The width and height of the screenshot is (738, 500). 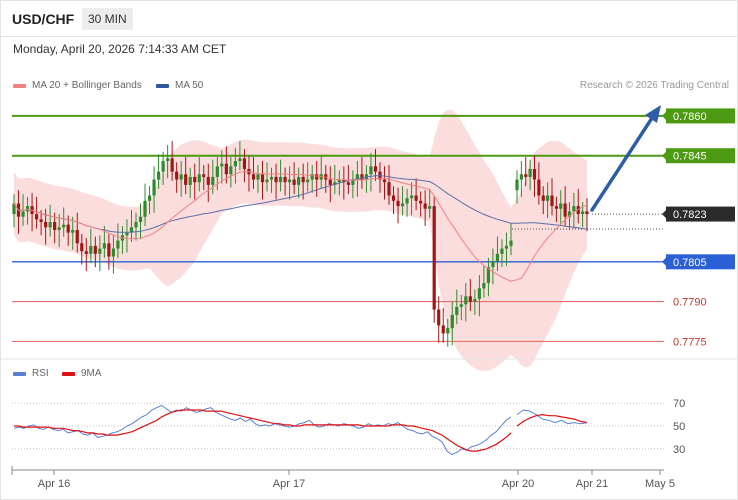 What do you see at coordinates (679, 404) in the screenshot?
I see `rsi-tick-label: 70` at bounding box center [679, 404].